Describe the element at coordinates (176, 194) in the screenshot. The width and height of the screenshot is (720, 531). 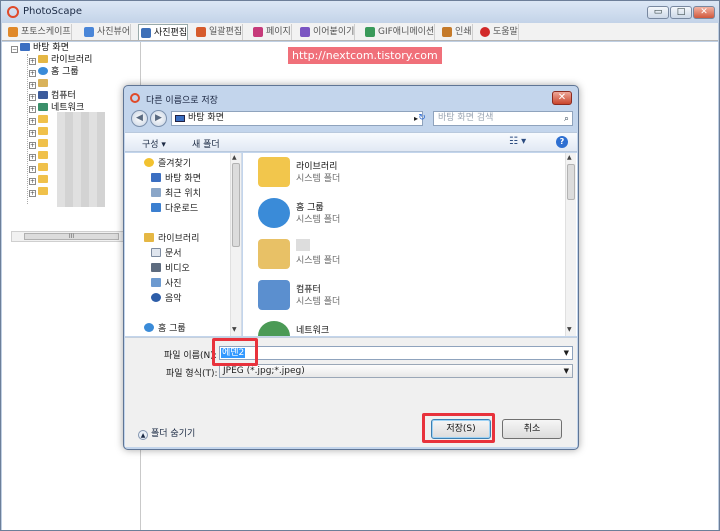
I see `nav-recent-places: 최근 위치` at that location.